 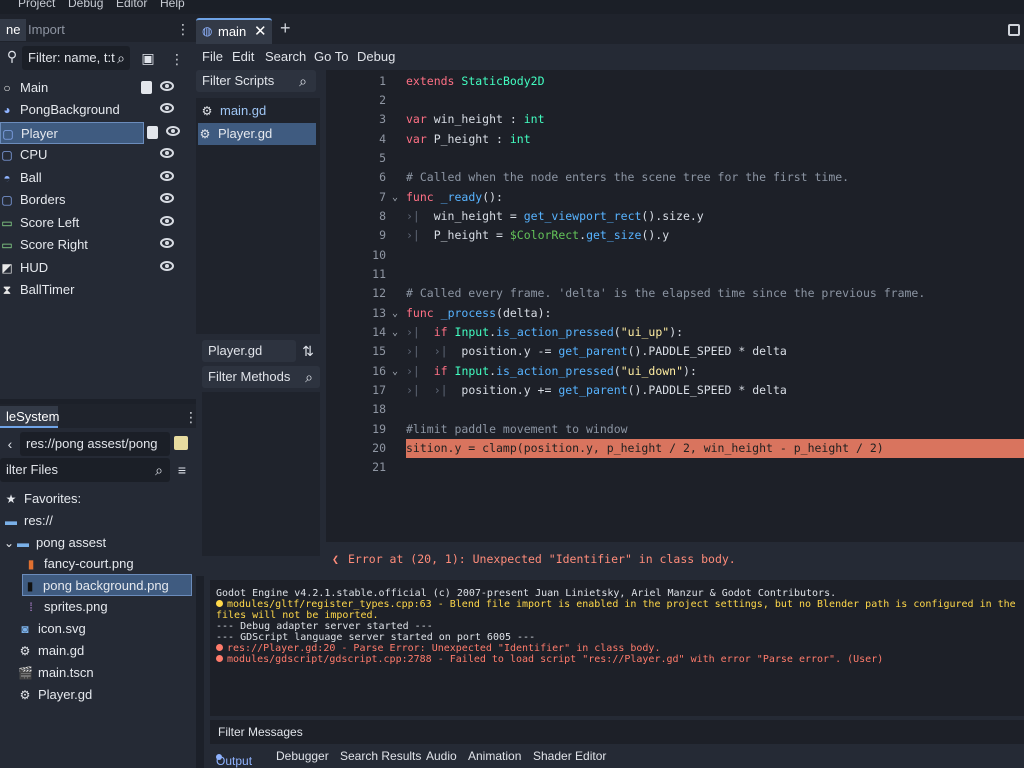 What do you see at coordinates (569, 756) in the screenshot?
I see `tab-shader-editor: Shader Editor` at bounding box center [569, 756].